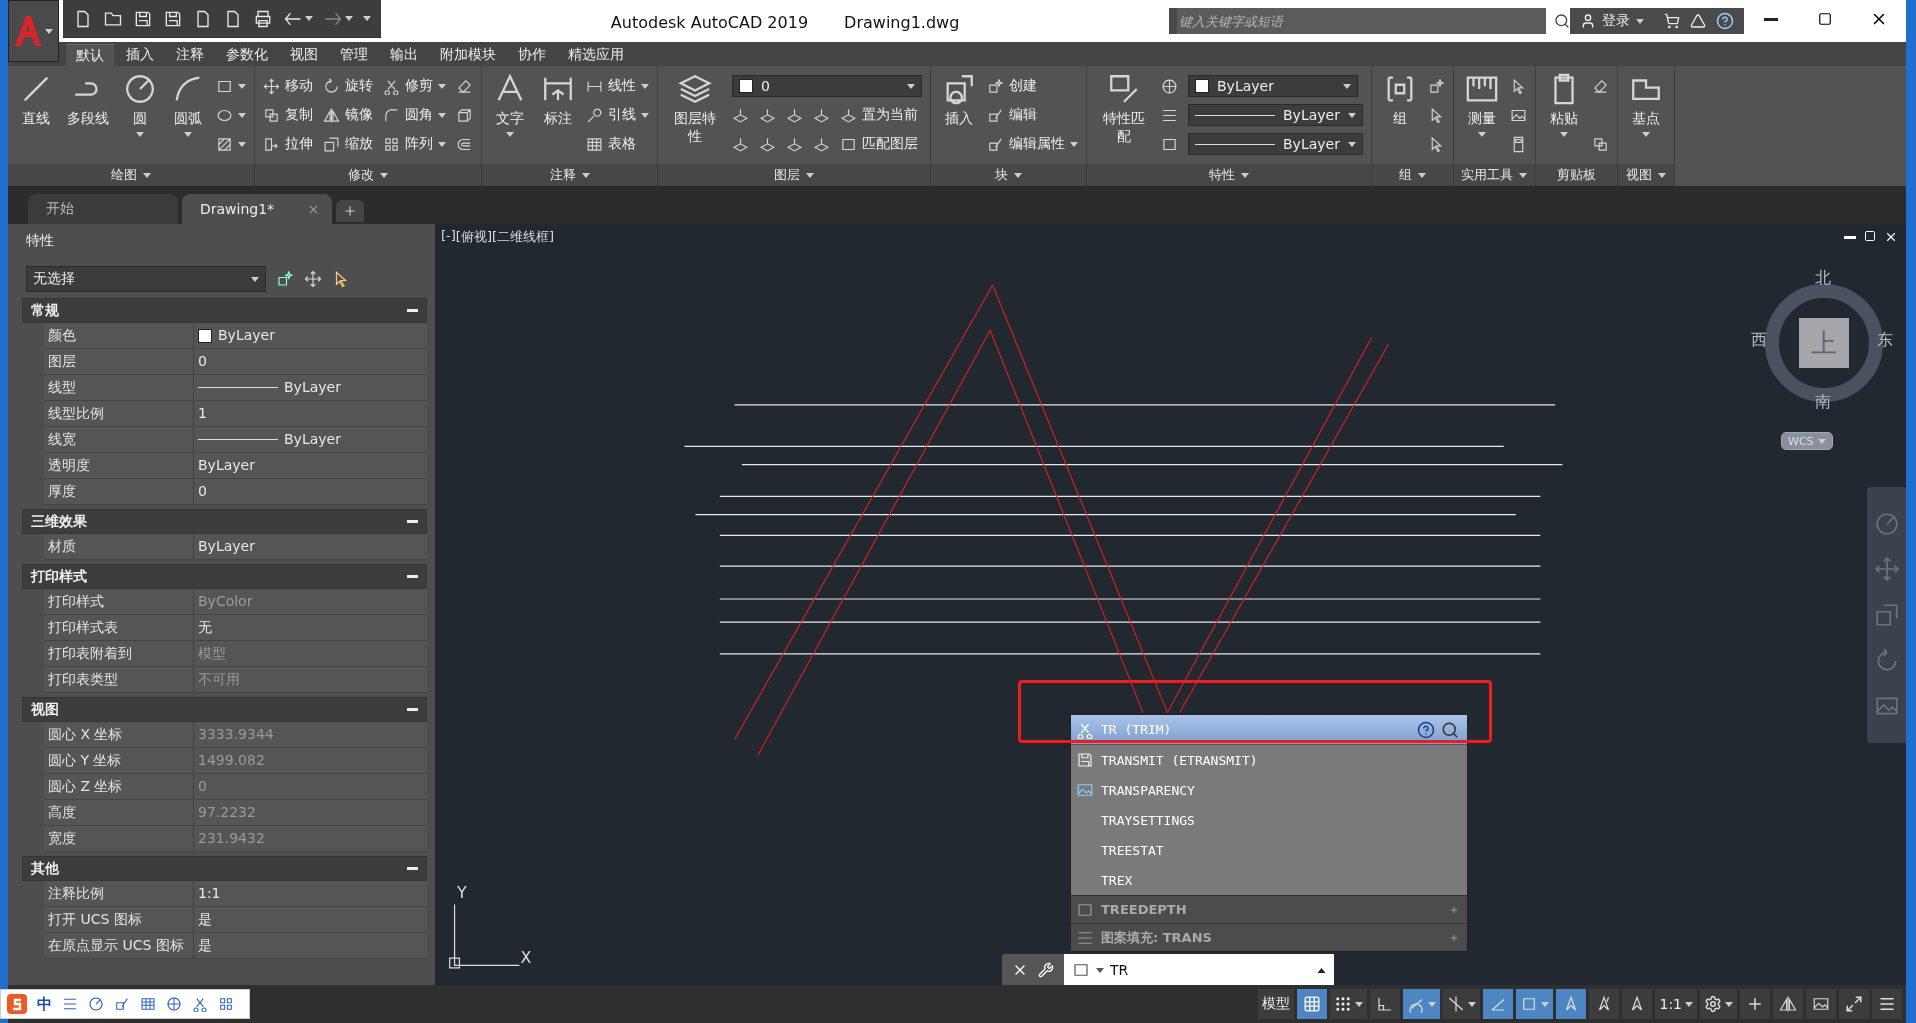  Describe the element at coordinates (224, 868) in the screenshot. I see `section-header: 其他` at that location.